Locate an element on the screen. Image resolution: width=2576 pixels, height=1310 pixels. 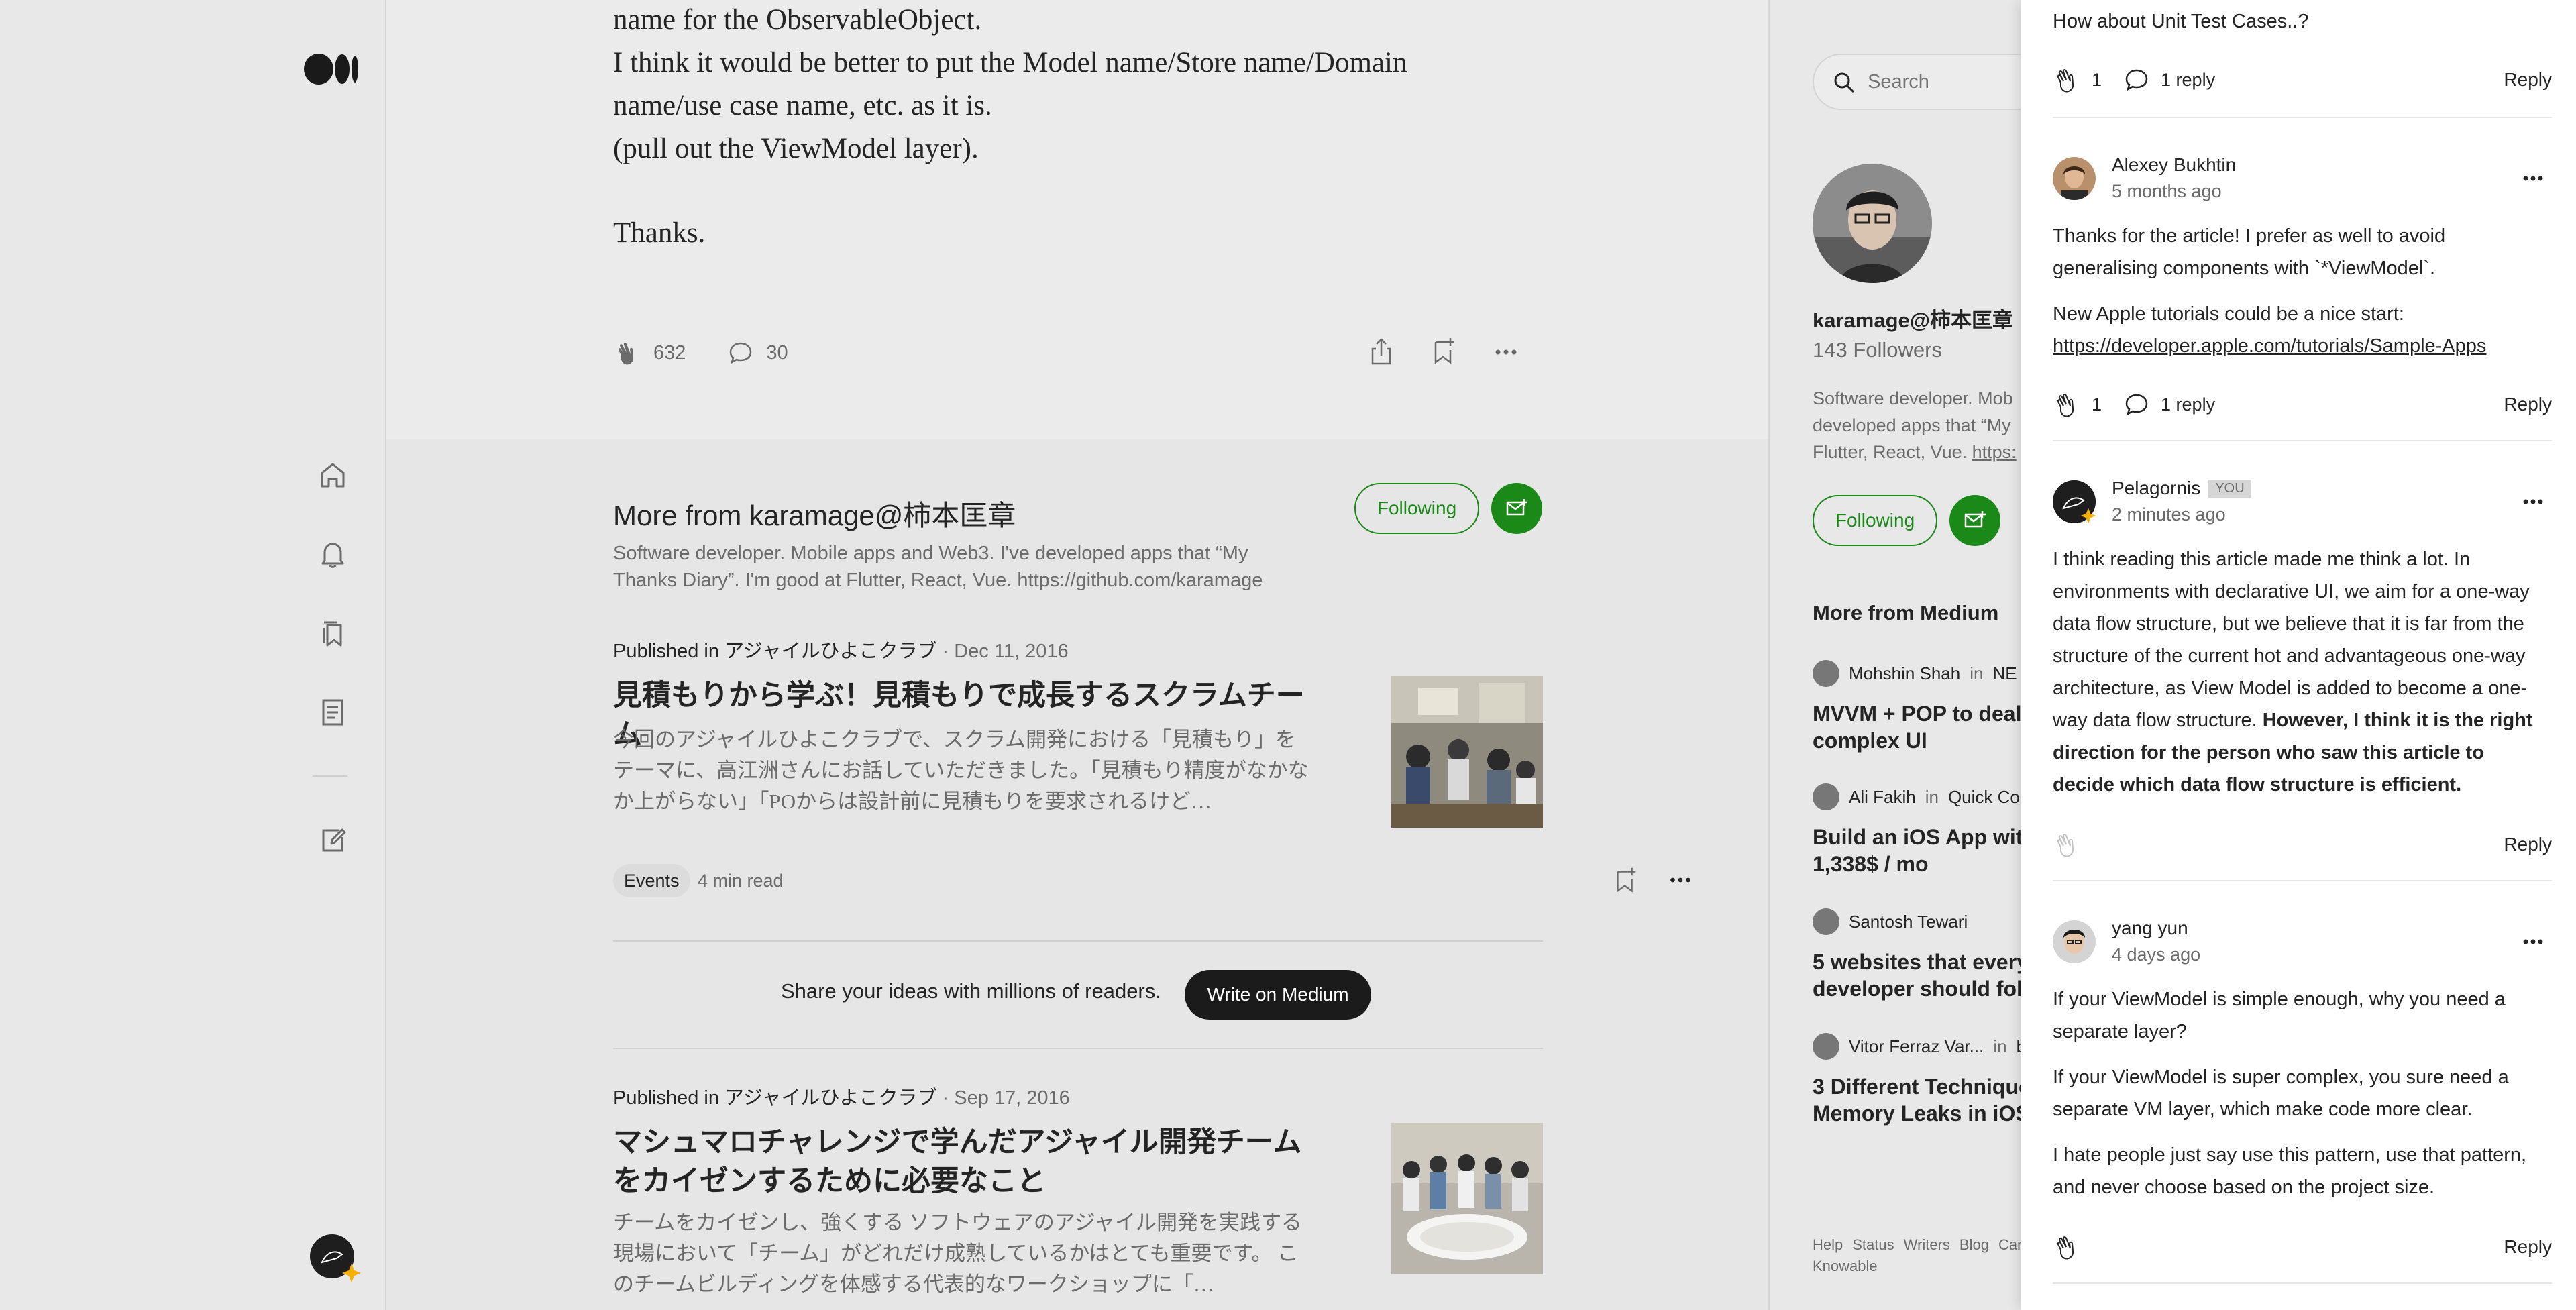
share-icon is located at coordinates (1381, 352).